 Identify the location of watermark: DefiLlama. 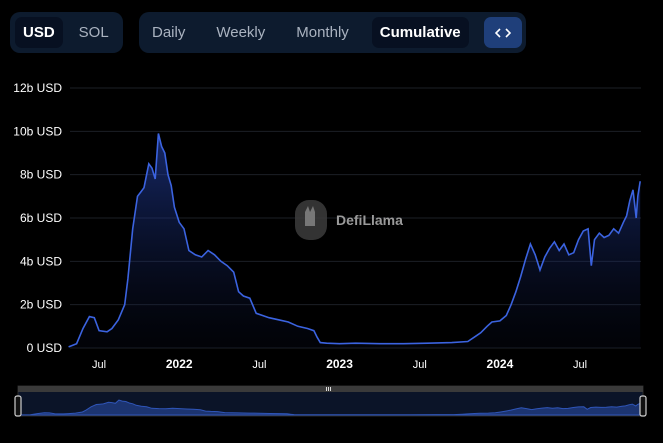
(349, 220).